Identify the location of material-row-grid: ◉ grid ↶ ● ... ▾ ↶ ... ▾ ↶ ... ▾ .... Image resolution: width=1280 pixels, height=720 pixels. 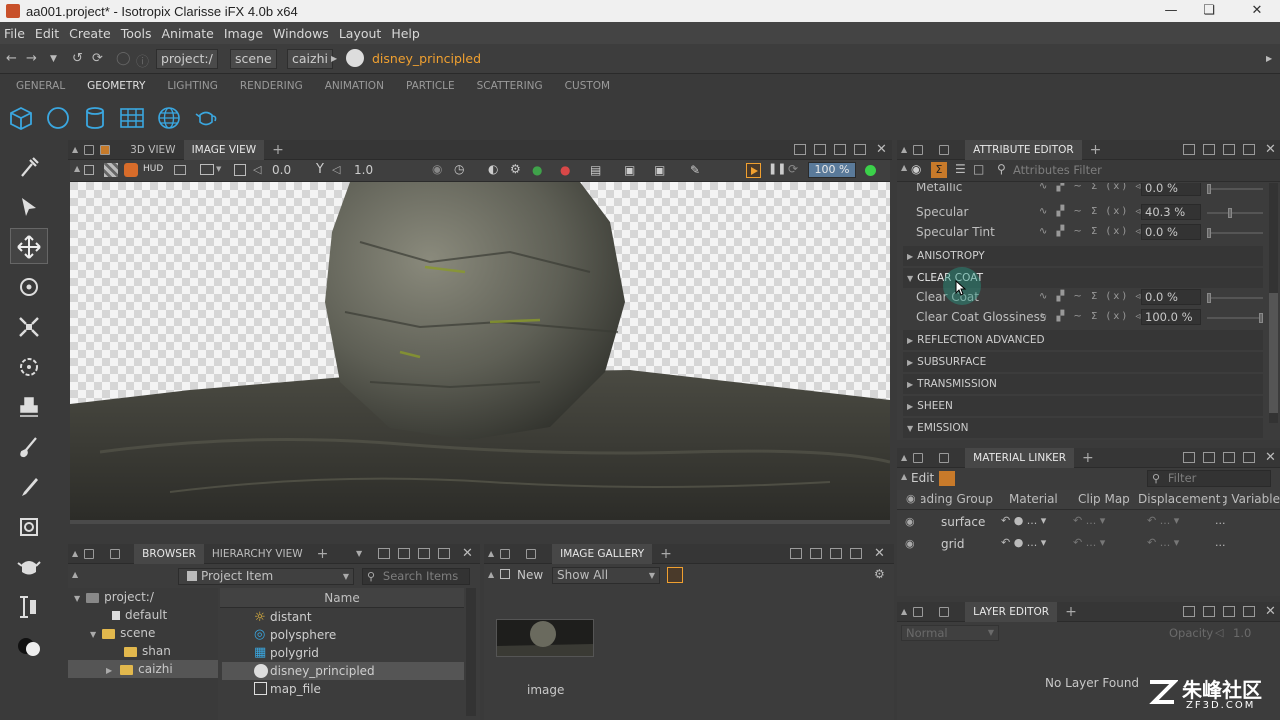
(1088, 545).